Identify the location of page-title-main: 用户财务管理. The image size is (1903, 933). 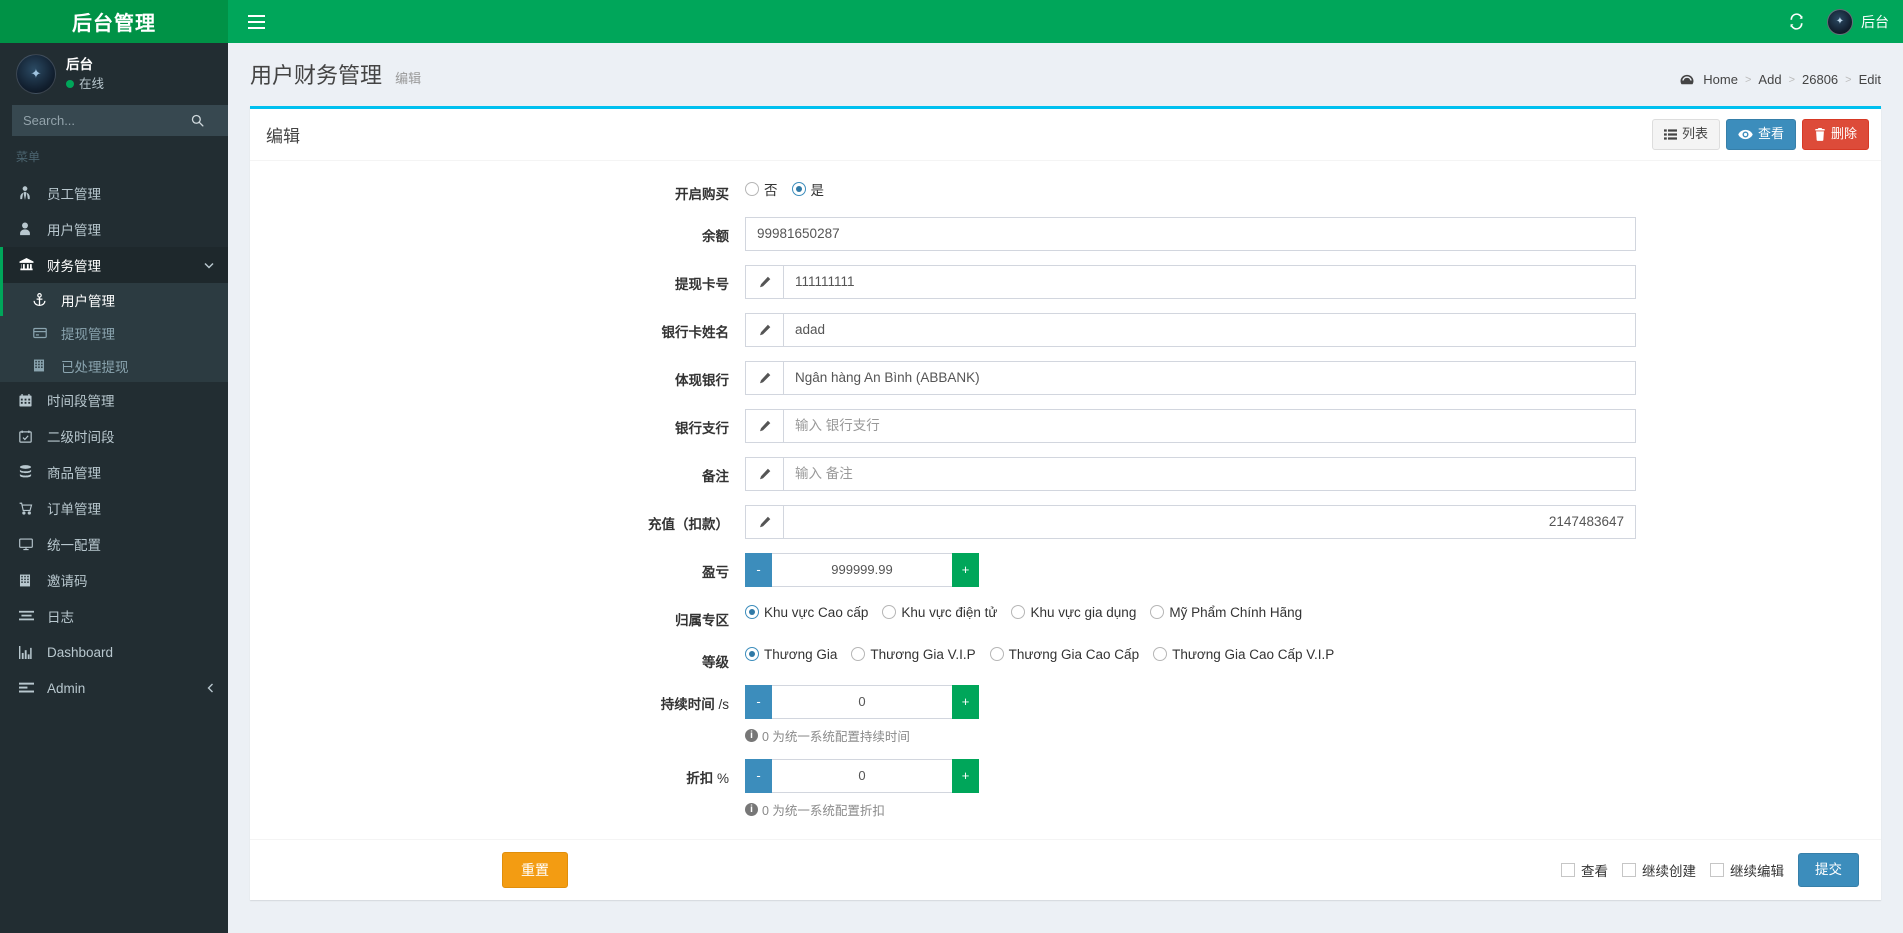
(316, 75).